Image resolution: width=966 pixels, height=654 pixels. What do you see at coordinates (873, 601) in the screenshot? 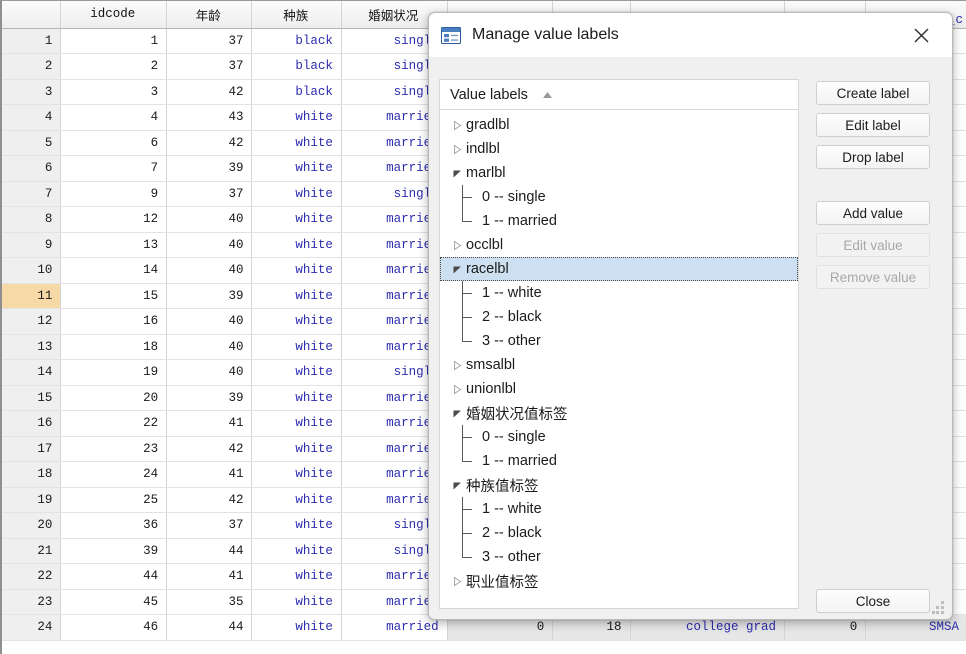
I see `close-button: Close` at bounding box center [873, 601].